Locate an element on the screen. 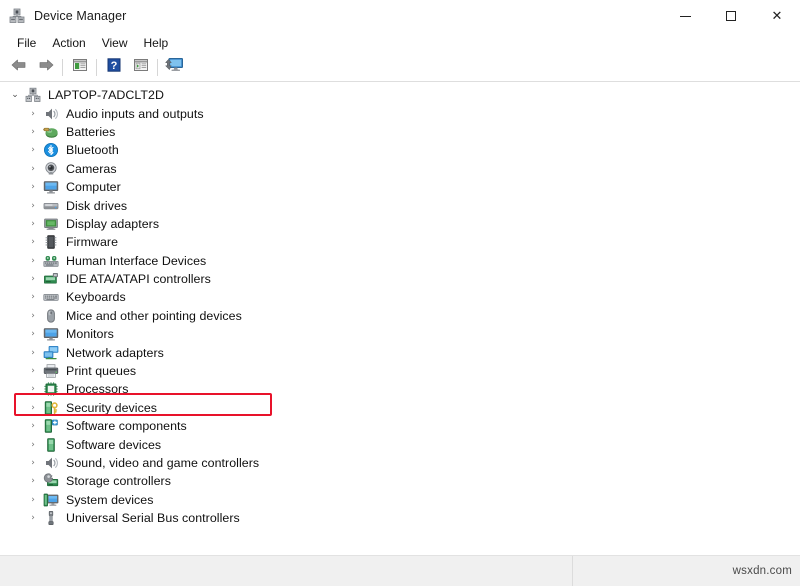 The image size is (800, 586). show-hide-console-tree-button is located at coordinates (79, 67).